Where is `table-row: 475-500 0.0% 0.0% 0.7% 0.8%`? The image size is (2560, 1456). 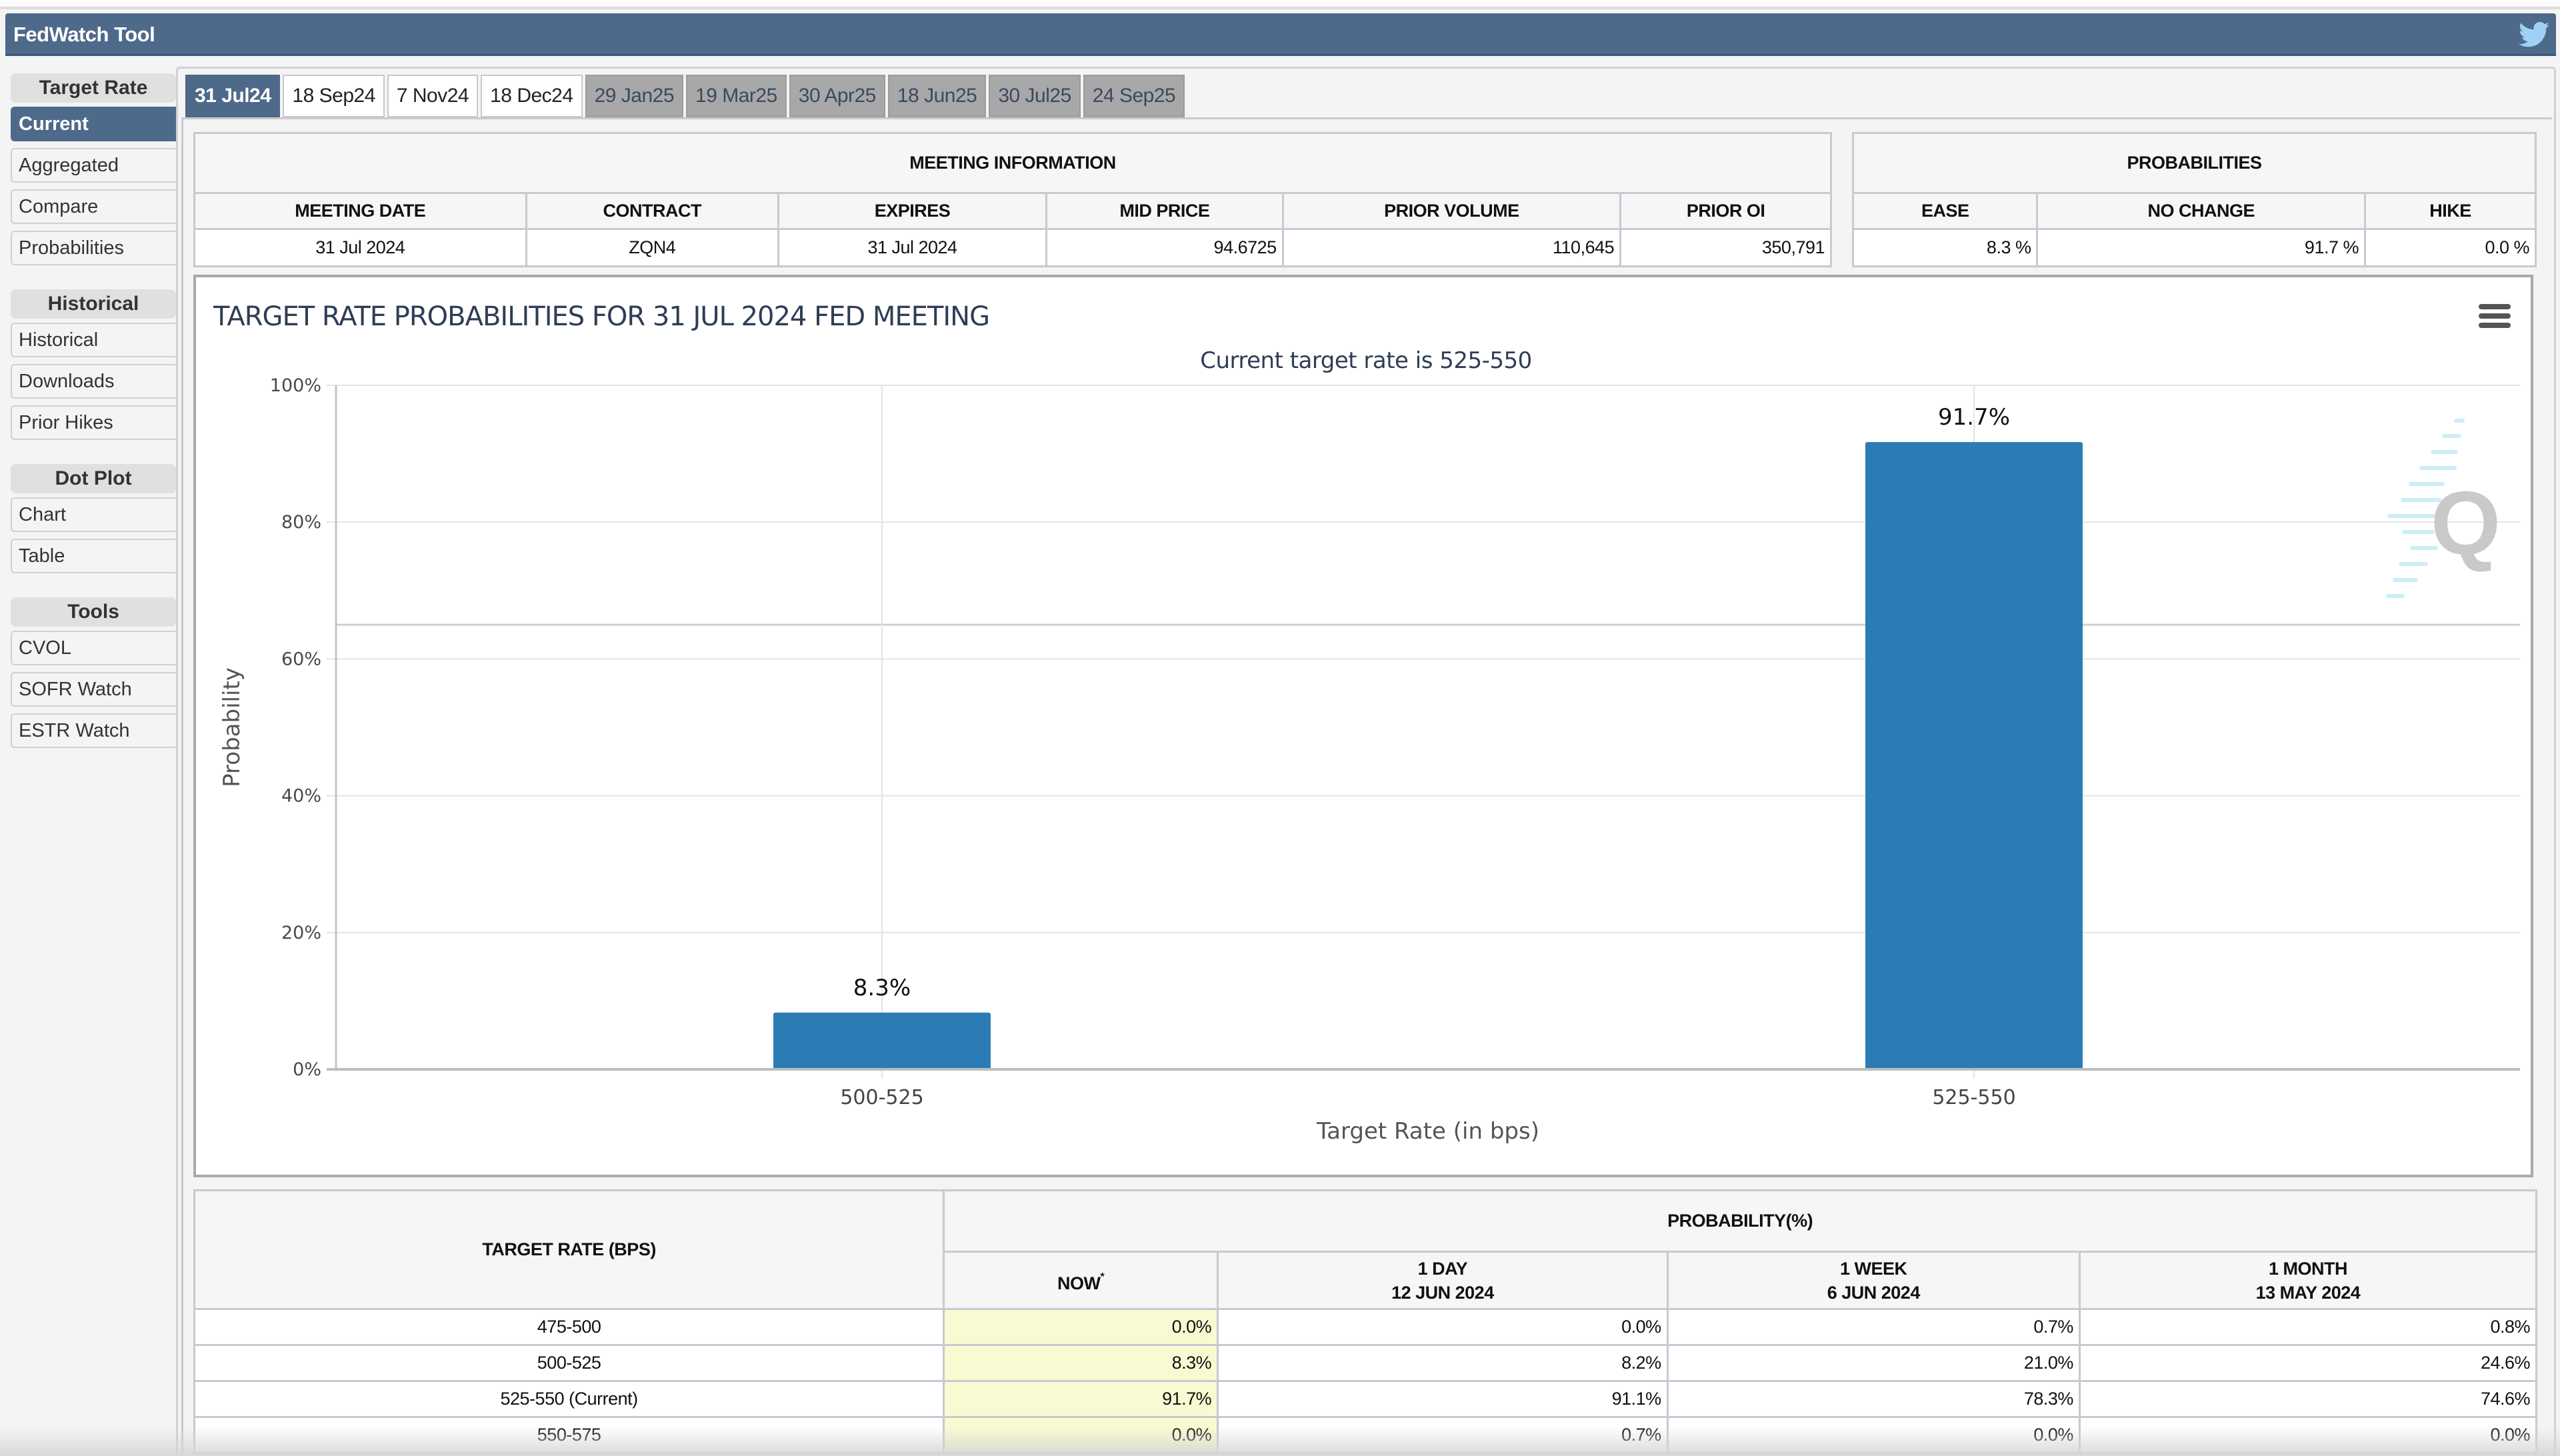 table-row: 475-500 0.0% 0.0% 0.7% 0.8% is located at coordinates (1365, 1327).